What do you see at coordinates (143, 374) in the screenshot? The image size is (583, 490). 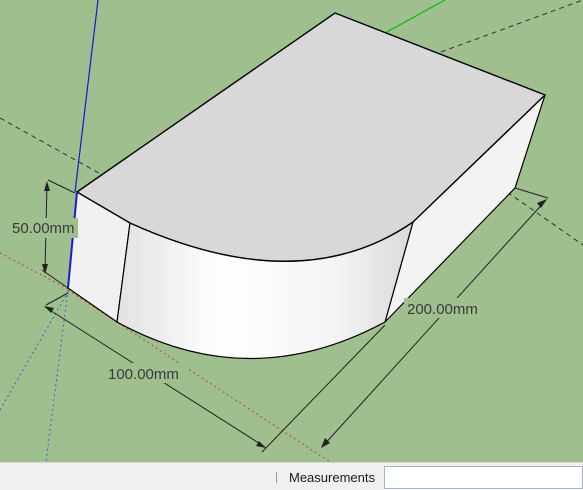 I see `width-dimension-label: 100.00mm` at bounding box center [143, 374].